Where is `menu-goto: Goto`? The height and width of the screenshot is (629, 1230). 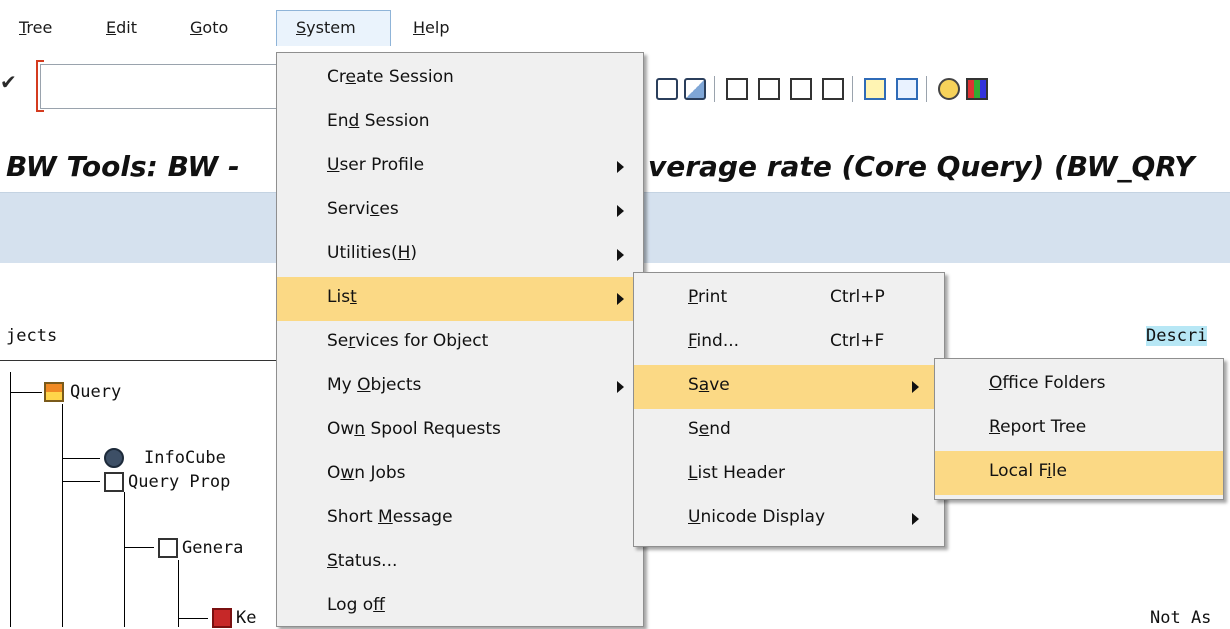 menu-goto: Goto is located at coordinates (209, 27).